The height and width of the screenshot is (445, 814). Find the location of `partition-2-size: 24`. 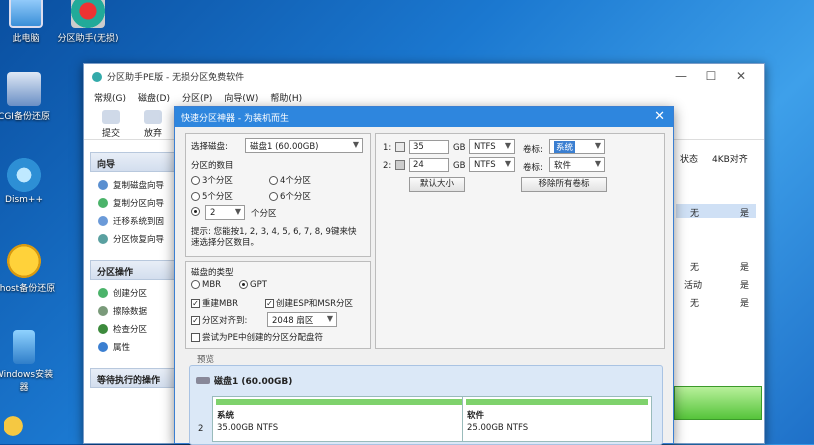

partition-2-size: 24 is located at coordinates (429, 165).